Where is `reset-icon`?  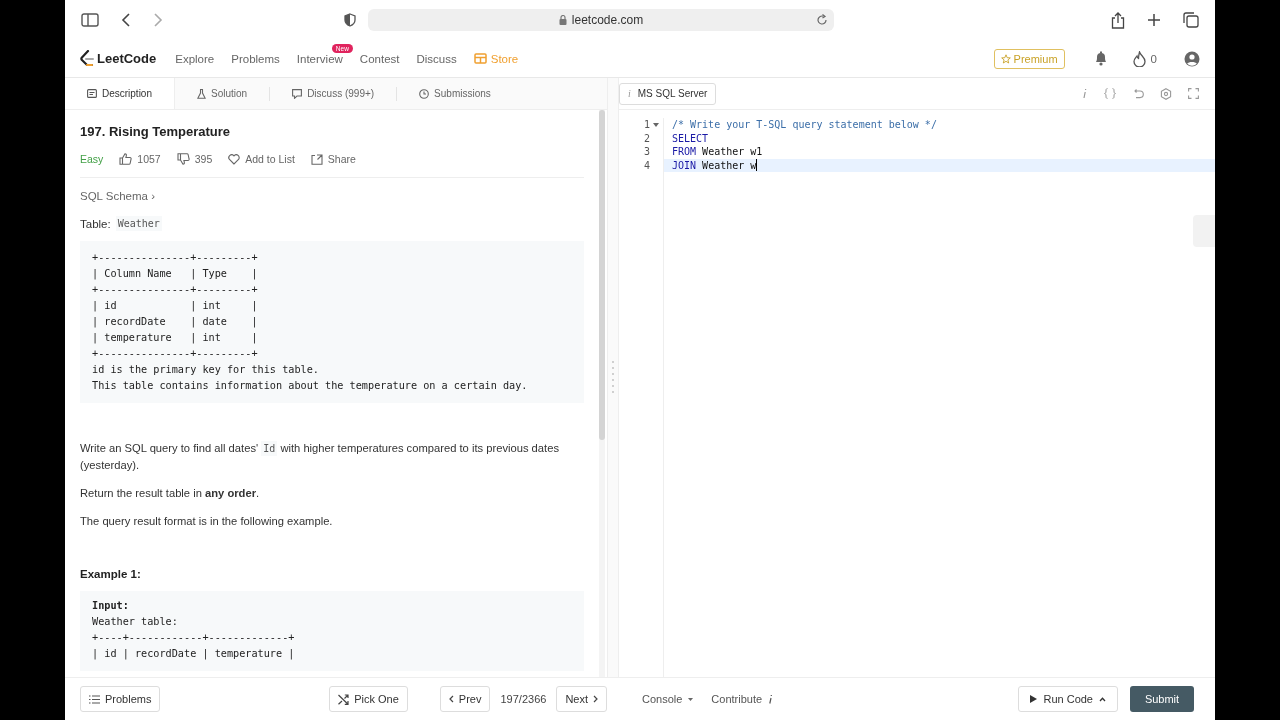
reset-icon is located at coordinates (1138, 93).